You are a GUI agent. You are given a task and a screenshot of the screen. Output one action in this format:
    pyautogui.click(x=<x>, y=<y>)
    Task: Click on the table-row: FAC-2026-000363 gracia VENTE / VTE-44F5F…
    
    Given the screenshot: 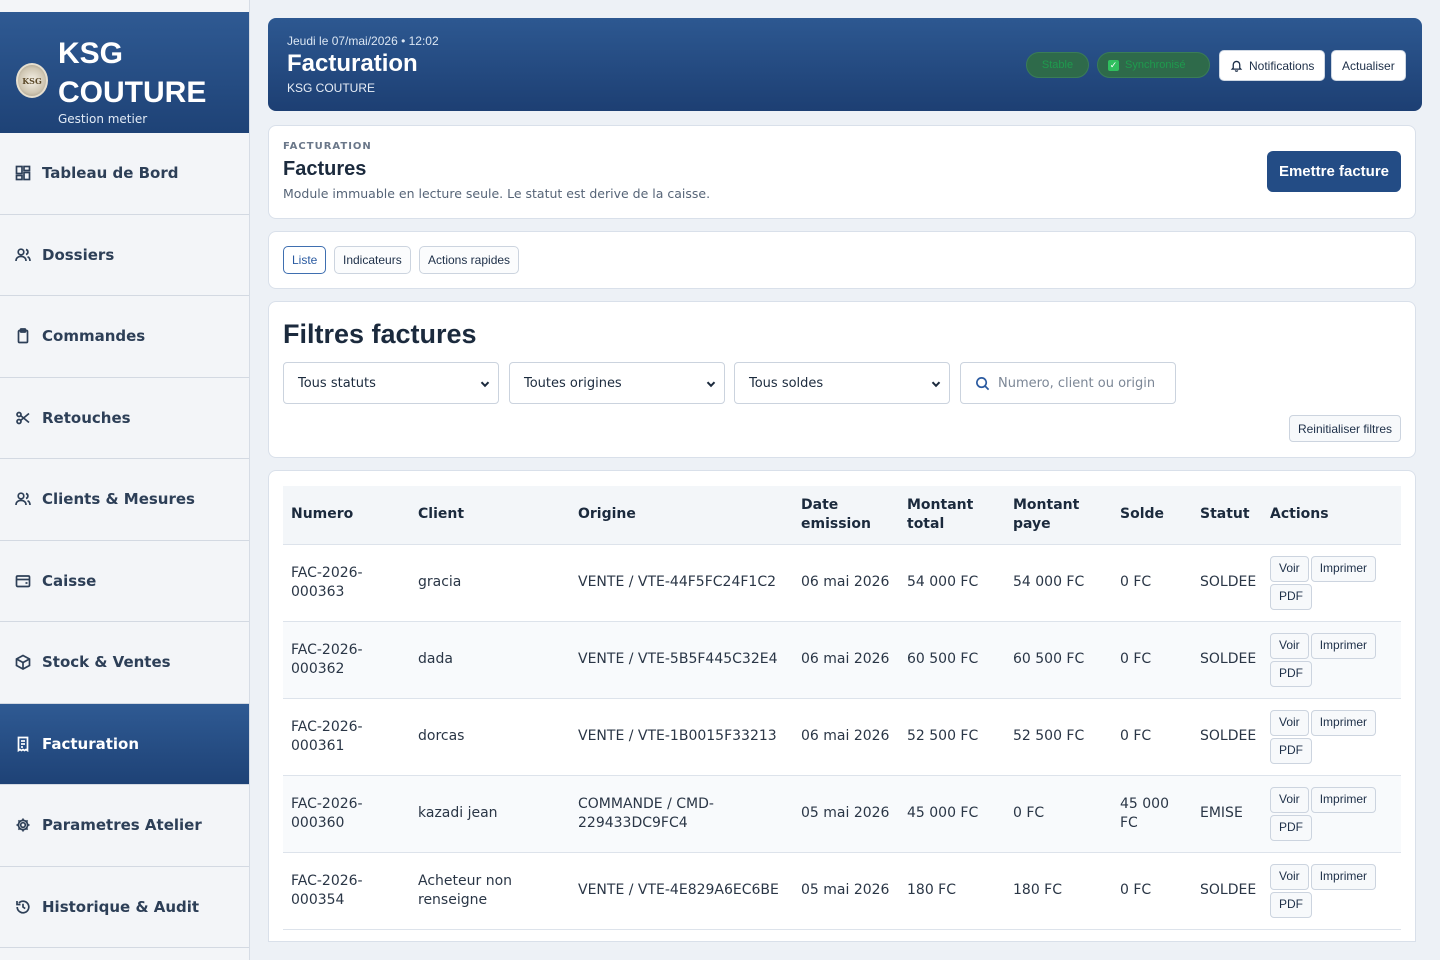 What is the action you would take?
    pyautogui.click(x=842, y=583)
    